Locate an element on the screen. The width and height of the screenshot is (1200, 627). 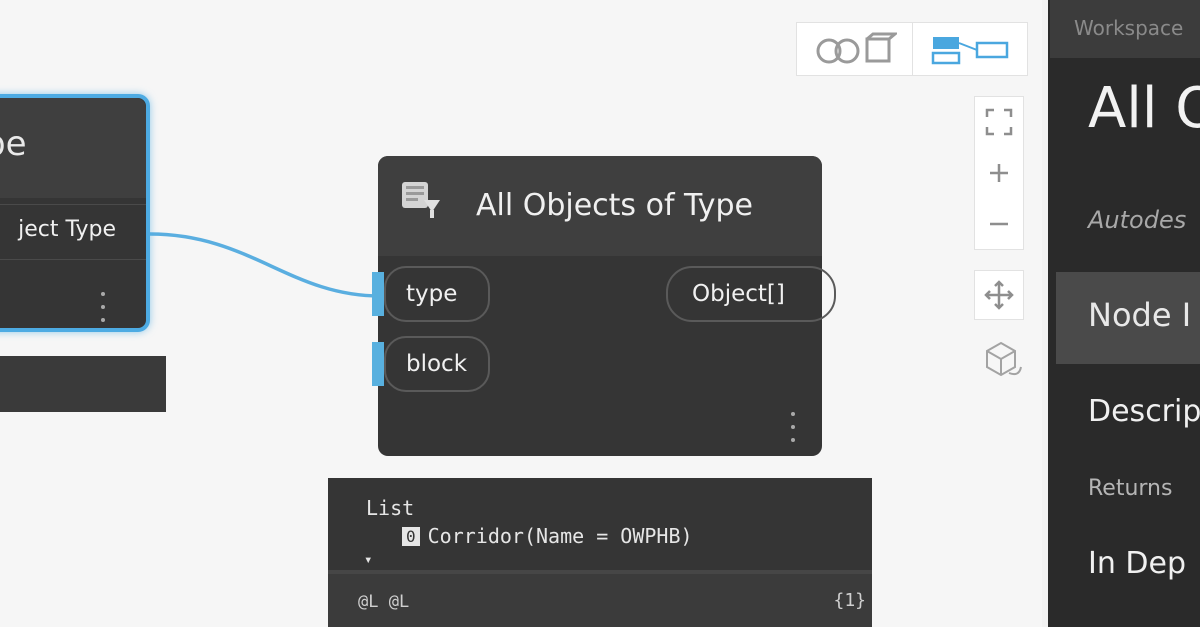
source-node-title: pe is located at coordinates (13, 144).